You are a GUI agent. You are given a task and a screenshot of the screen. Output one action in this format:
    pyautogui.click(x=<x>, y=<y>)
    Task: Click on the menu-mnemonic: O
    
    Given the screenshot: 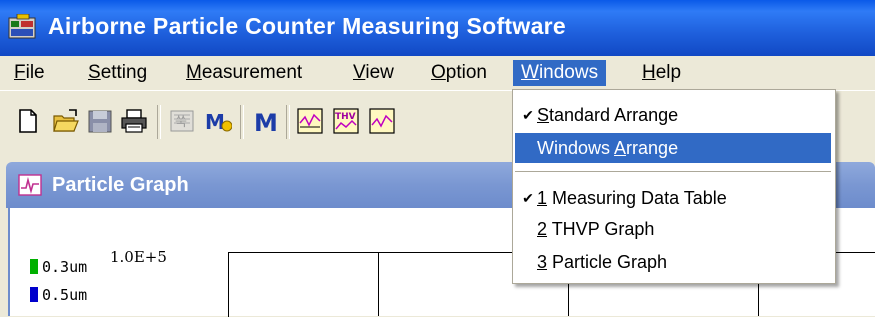 What is the action you would take?
    pyautogui.click(x=438, y=72)
    